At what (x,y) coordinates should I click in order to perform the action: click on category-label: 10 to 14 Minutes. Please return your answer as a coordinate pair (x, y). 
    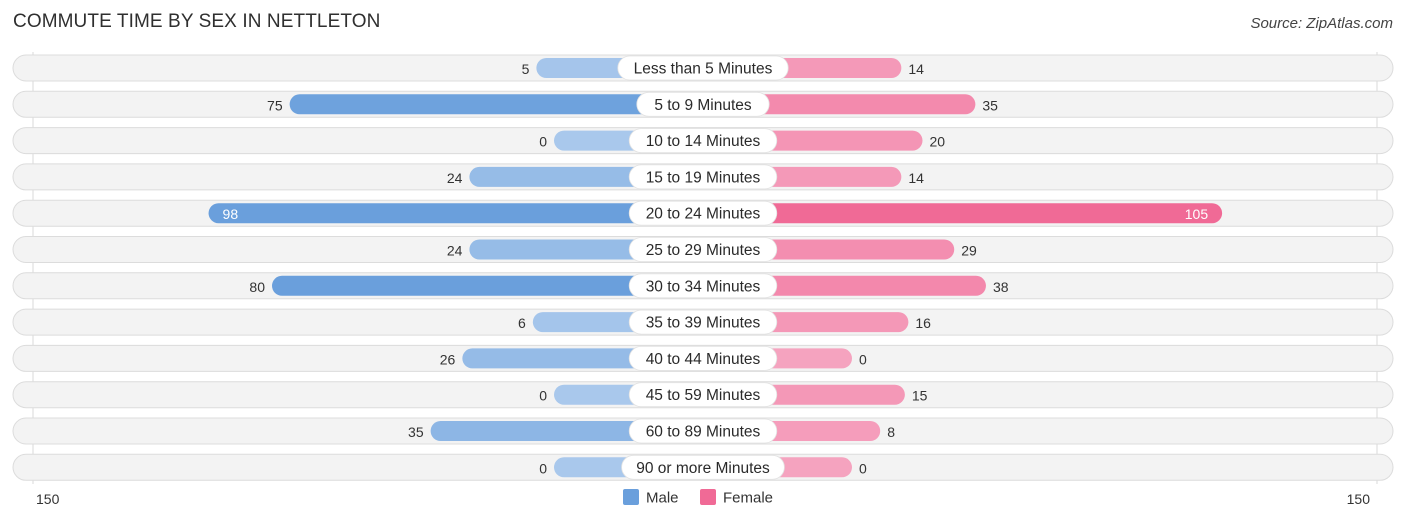
    Looking at the image, I should click on (703, 141).